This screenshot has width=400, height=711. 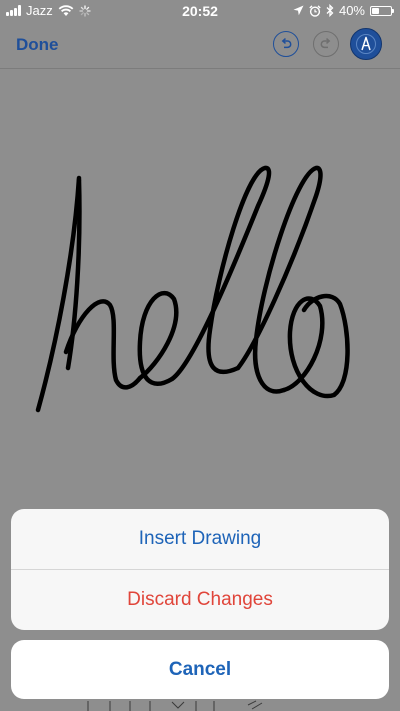 What do you see at coordinates (315, 10) in the screenshot?
I see `alarm-icon` at bounding box center [315, 10].